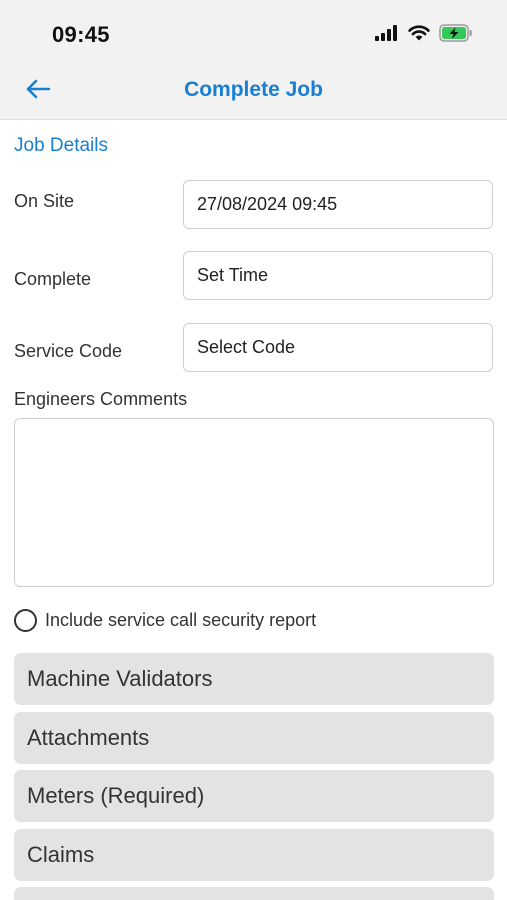  I want to click on status-bar: 09:45, so click(253, 31).